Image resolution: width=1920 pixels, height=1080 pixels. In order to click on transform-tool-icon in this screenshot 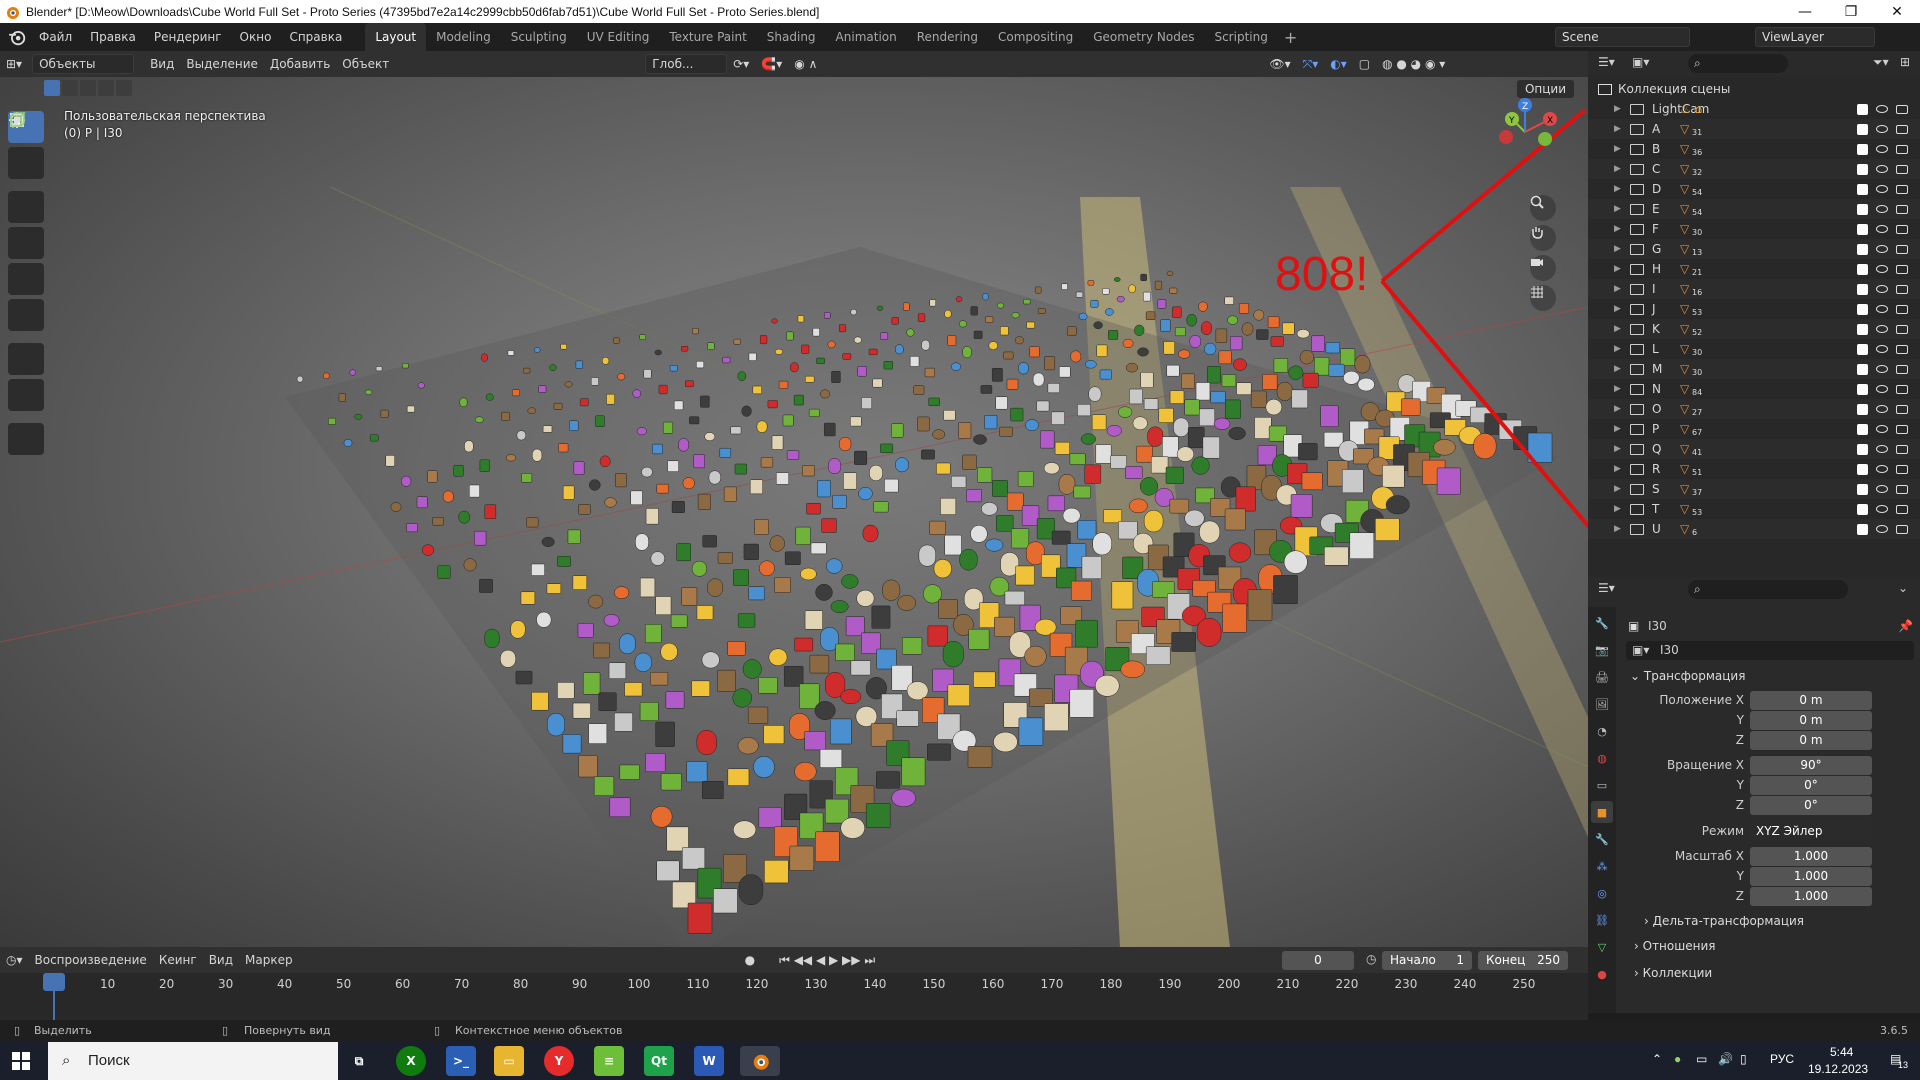, I will do `click(26, 222)`.